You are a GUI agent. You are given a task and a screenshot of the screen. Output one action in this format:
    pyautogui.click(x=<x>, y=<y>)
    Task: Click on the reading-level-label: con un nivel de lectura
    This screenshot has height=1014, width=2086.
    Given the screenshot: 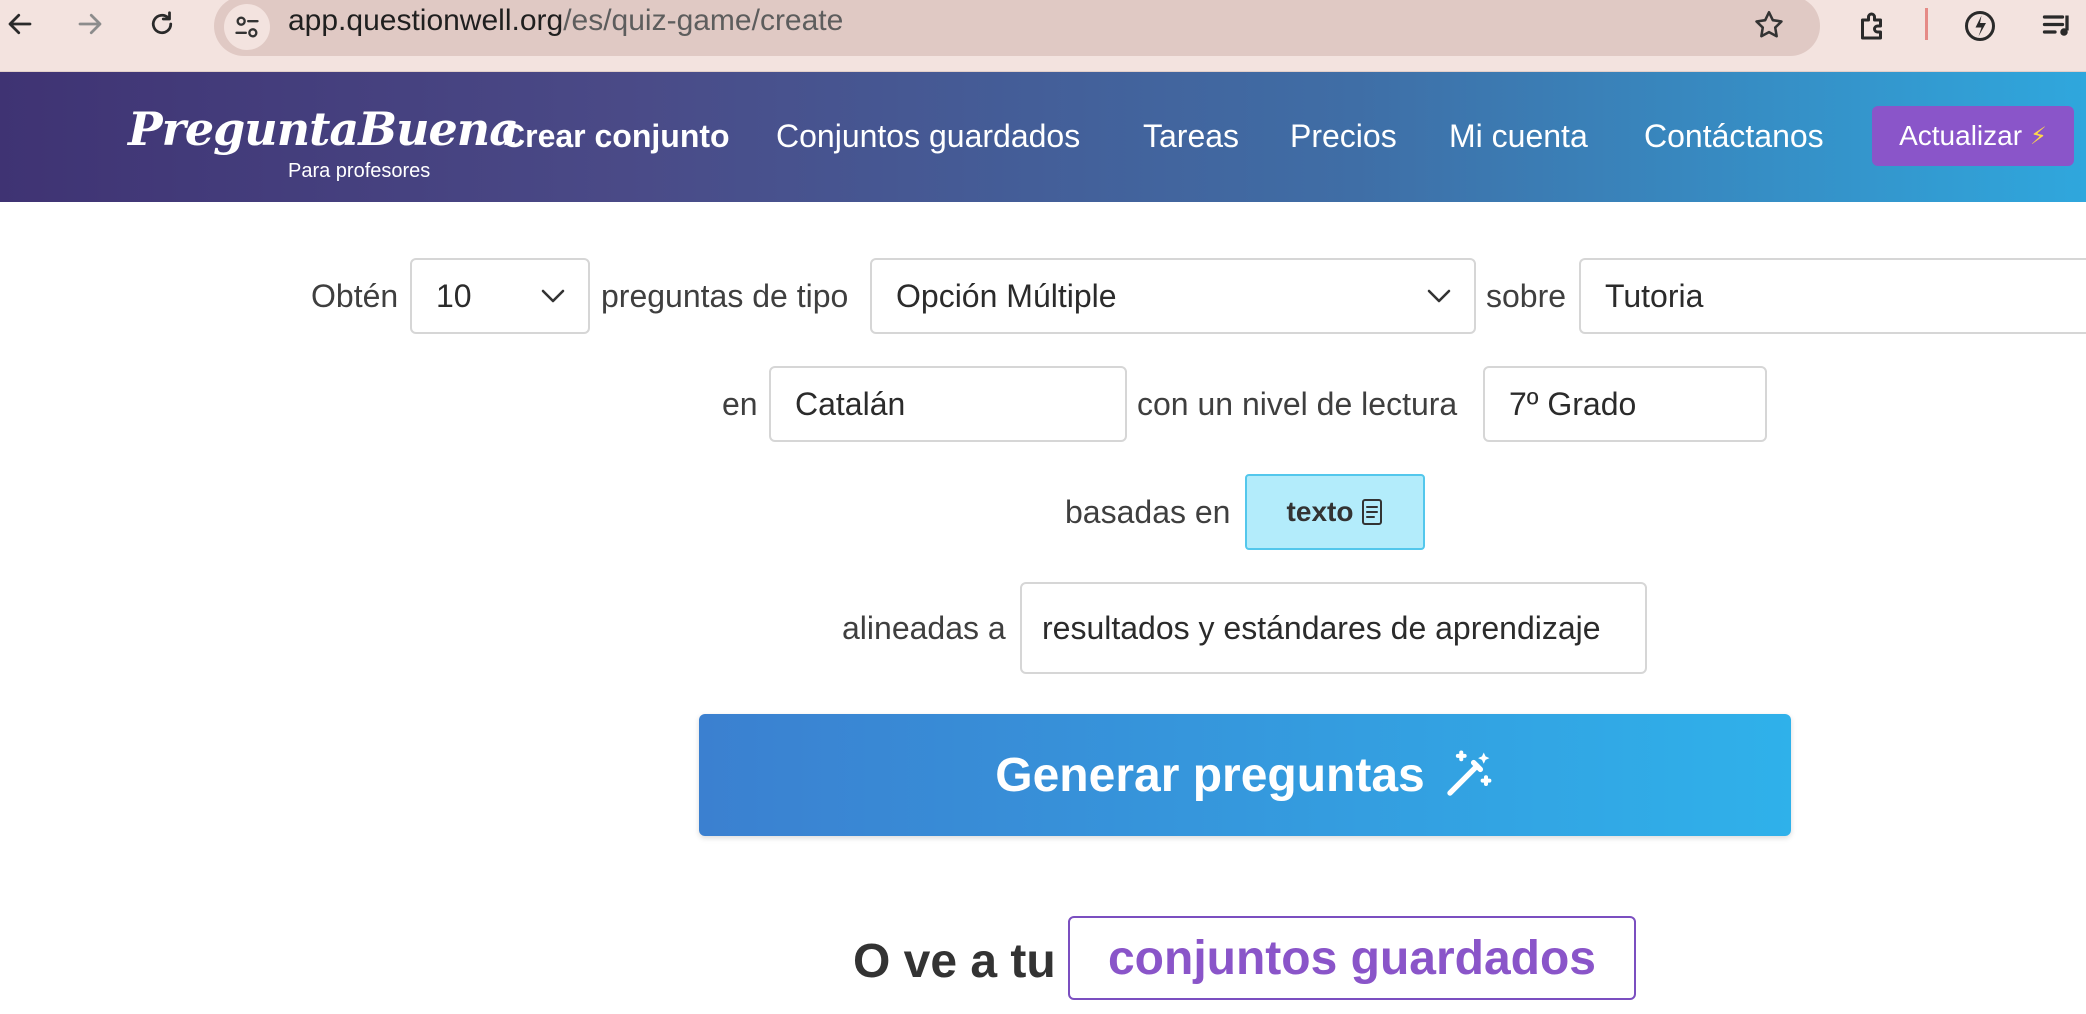 What is the action you would take?
    pyautogui.click(x=1297, y=404)
    